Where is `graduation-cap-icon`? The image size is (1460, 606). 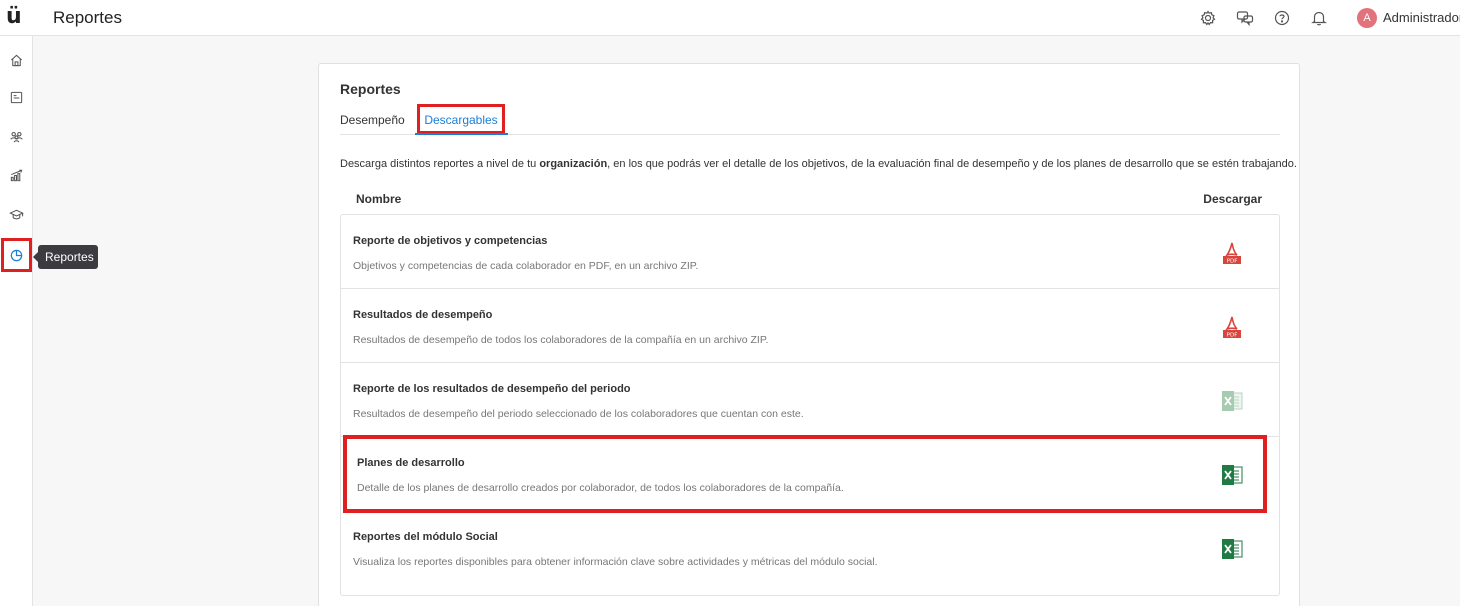 graduation-cap-icon is located at coordinates (16, 214).